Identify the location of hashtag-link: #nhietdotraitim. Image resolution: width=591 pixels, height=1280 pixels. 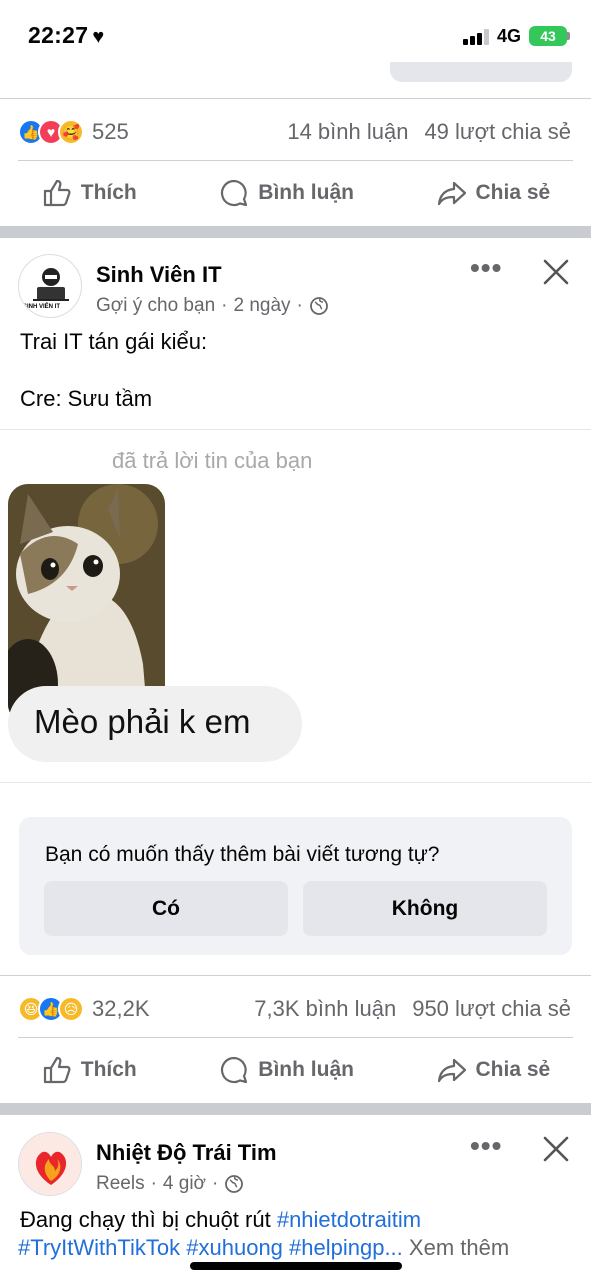
(349, 1219).